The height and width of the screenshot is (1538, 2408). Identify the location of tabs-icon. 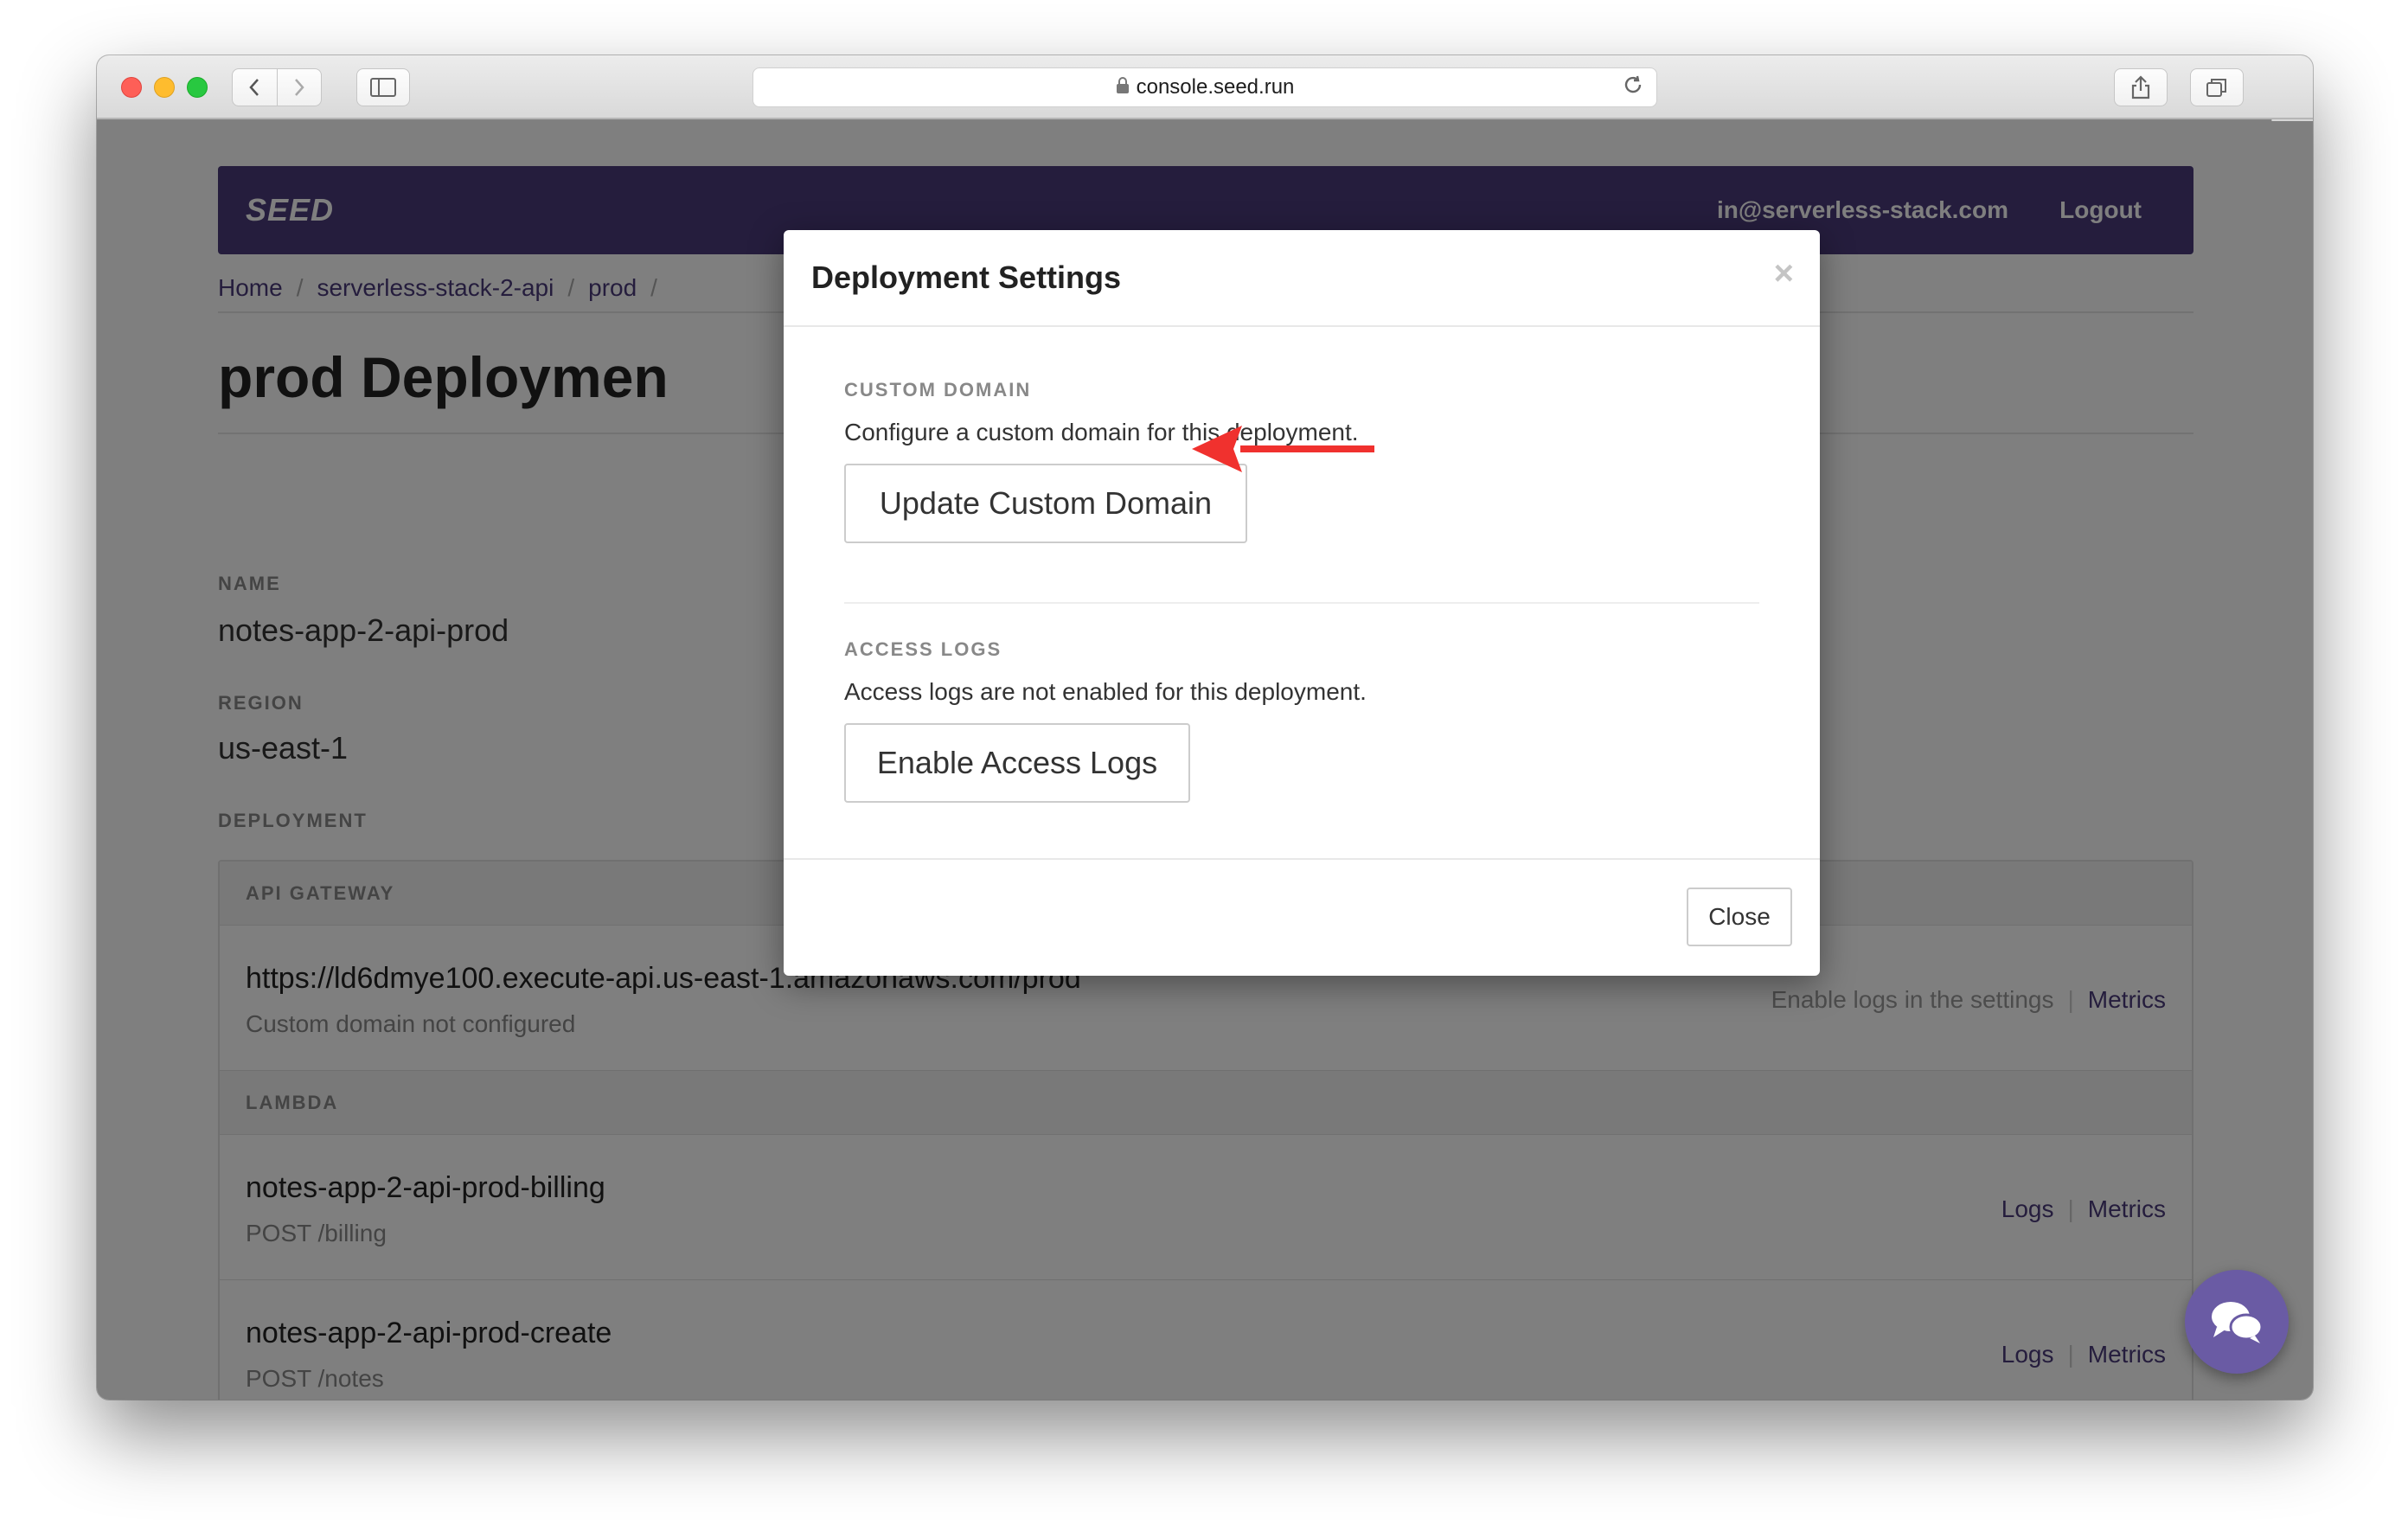
(2217, 87).